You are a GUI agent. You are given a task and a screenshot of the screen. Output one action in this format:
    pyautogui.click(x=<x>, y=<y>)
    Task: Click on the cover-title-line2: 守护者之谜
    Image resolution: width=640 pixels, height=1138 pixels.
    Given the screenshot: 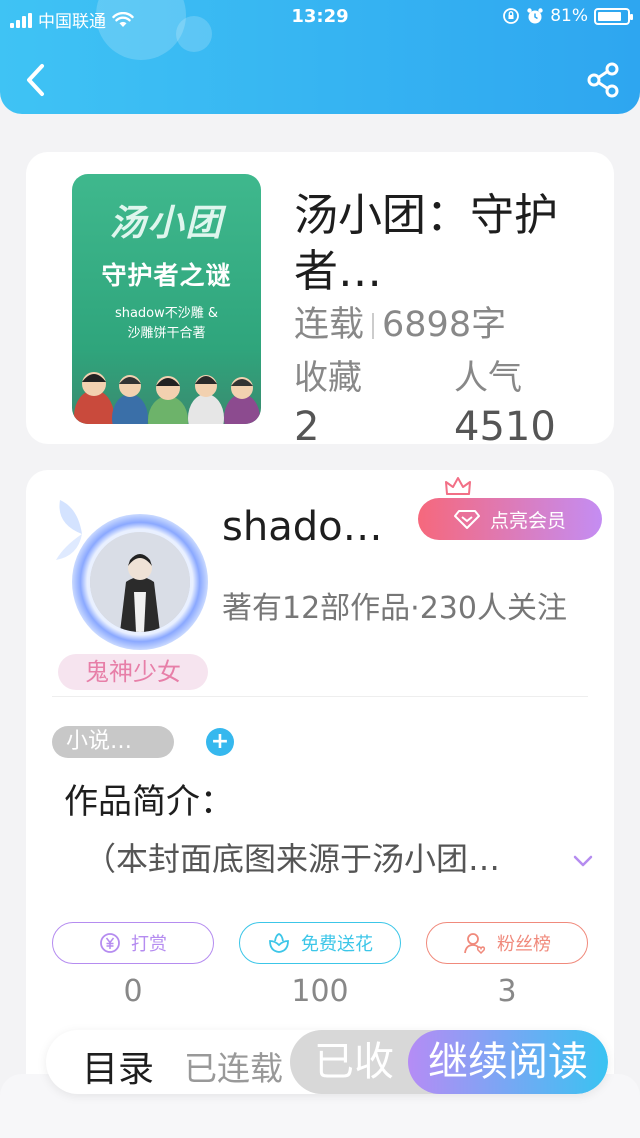 What is the action you would take?
    pyautogui.click(x=166, y=275)
    